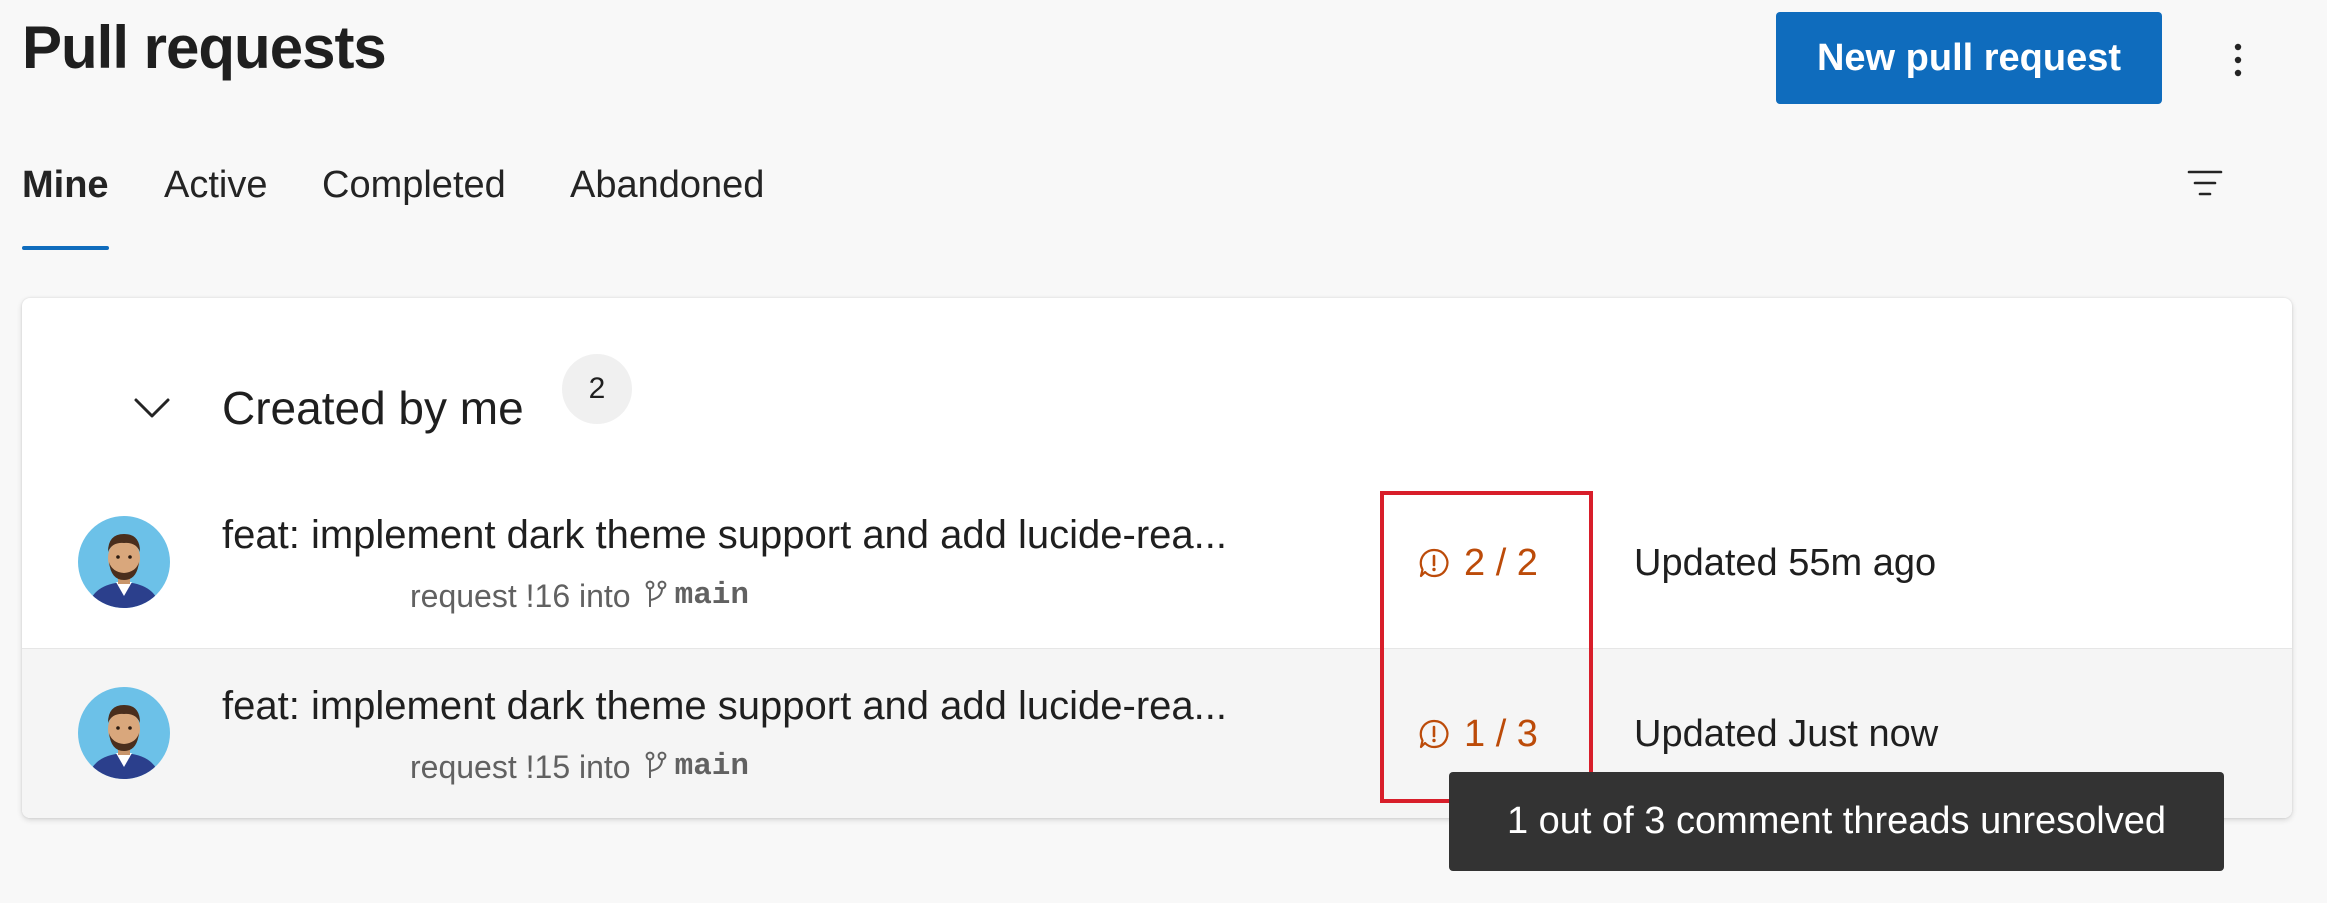 This screenshot has height=903, width=2327. I want to click on page-title: Pull requests, so click(204, 47).